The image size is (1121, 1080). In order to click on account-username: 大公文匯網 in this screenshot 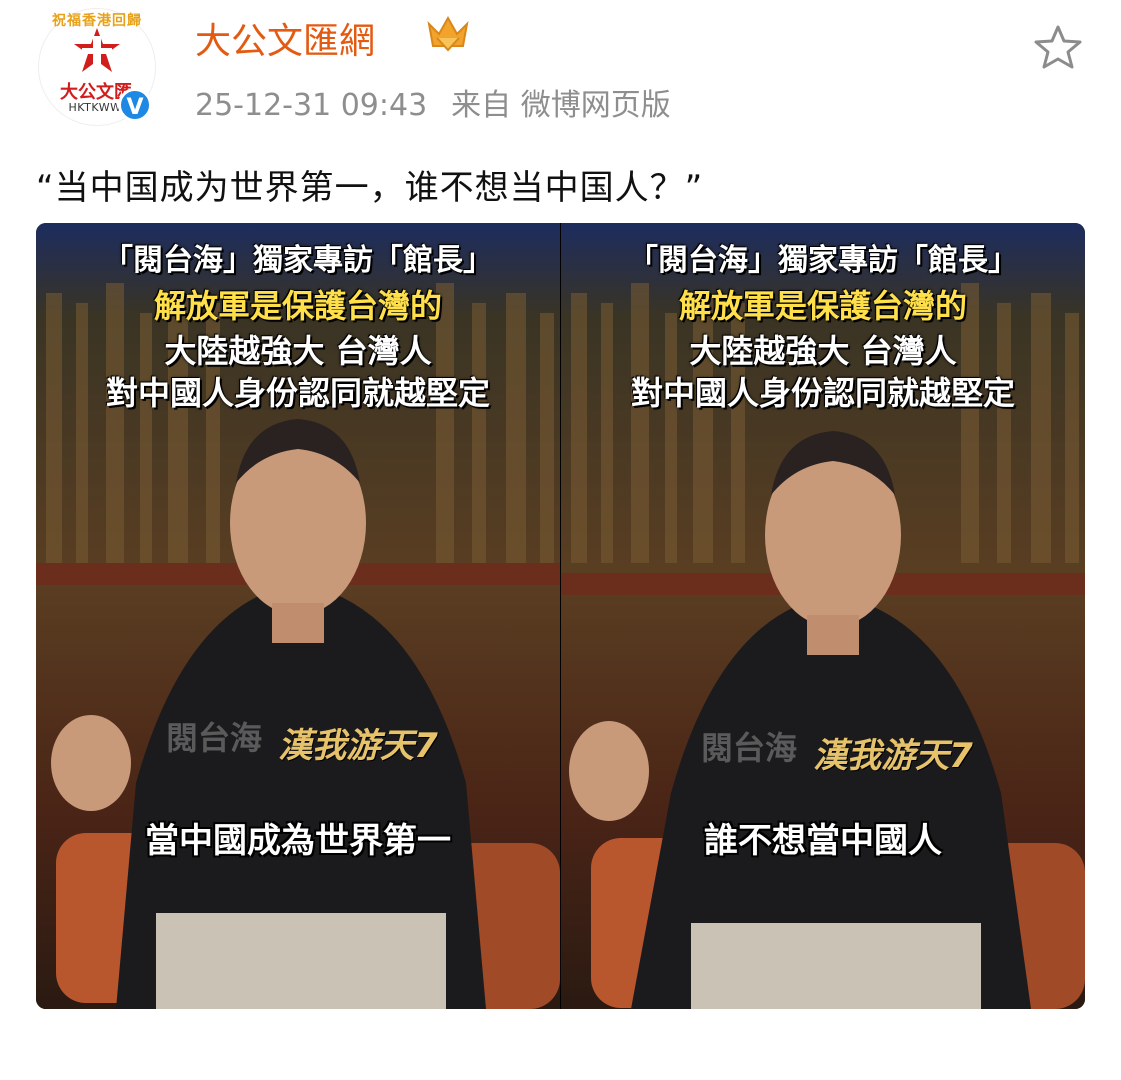, I will do `click(285, 38)`.